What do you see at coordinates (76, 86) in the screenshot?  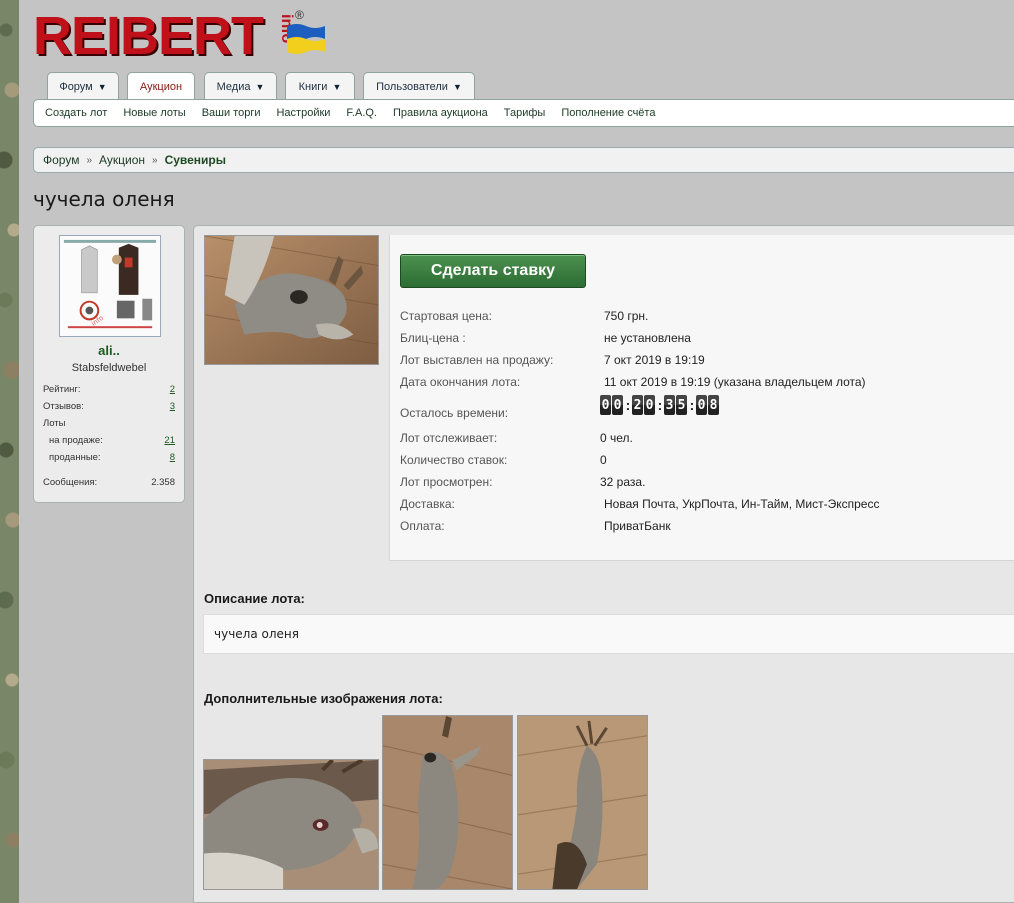 I see `tab-label: Форум` at bounding box center [76, 86].